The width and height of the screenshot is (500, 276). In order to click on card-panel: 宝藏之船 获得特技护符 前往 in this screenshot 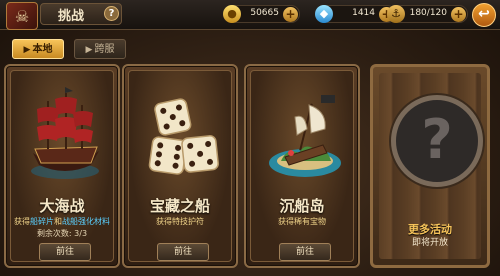, I will do `click(180, 166)`.